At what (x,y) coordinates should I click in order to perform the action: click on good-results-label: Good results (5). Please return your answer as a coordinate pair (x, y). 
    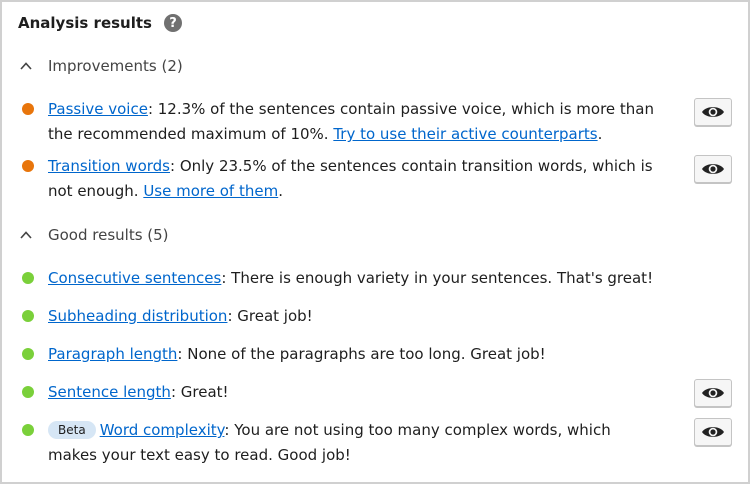
    Looking at the image, I should click on (108, 235).